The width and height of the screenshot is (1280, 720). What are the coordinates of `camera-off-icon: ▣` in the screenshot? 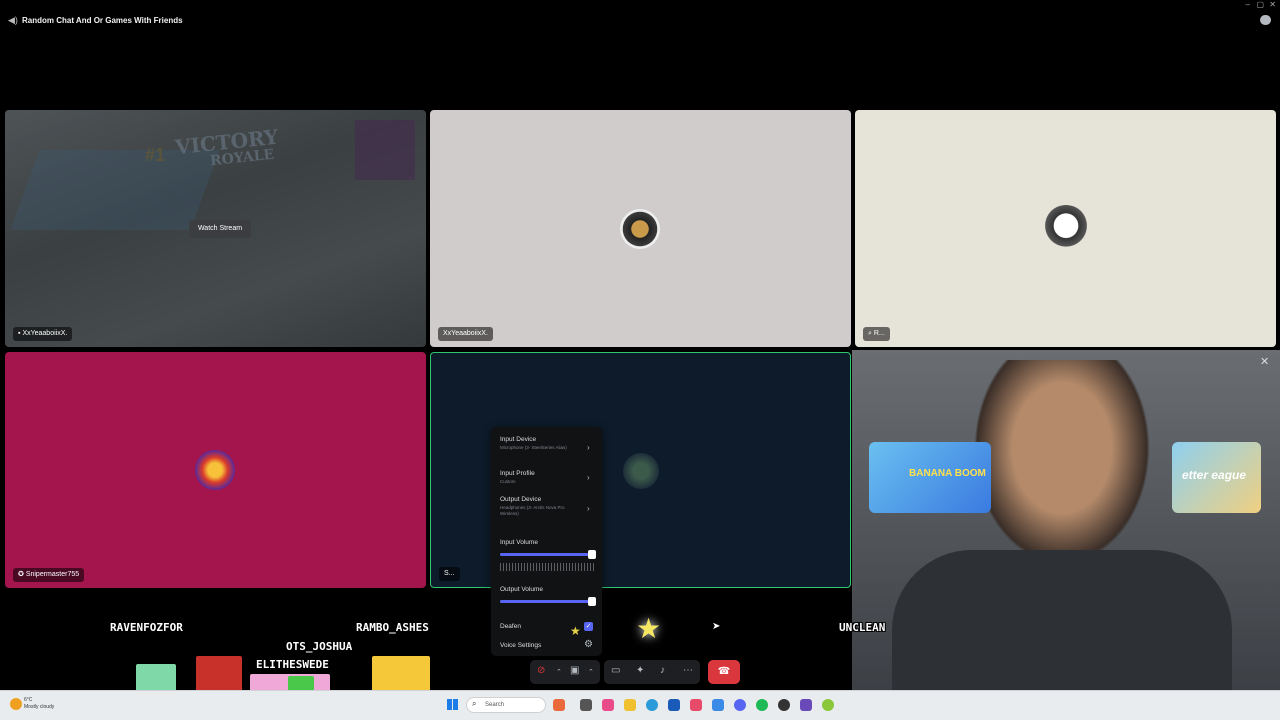 It's located at (574, 670).